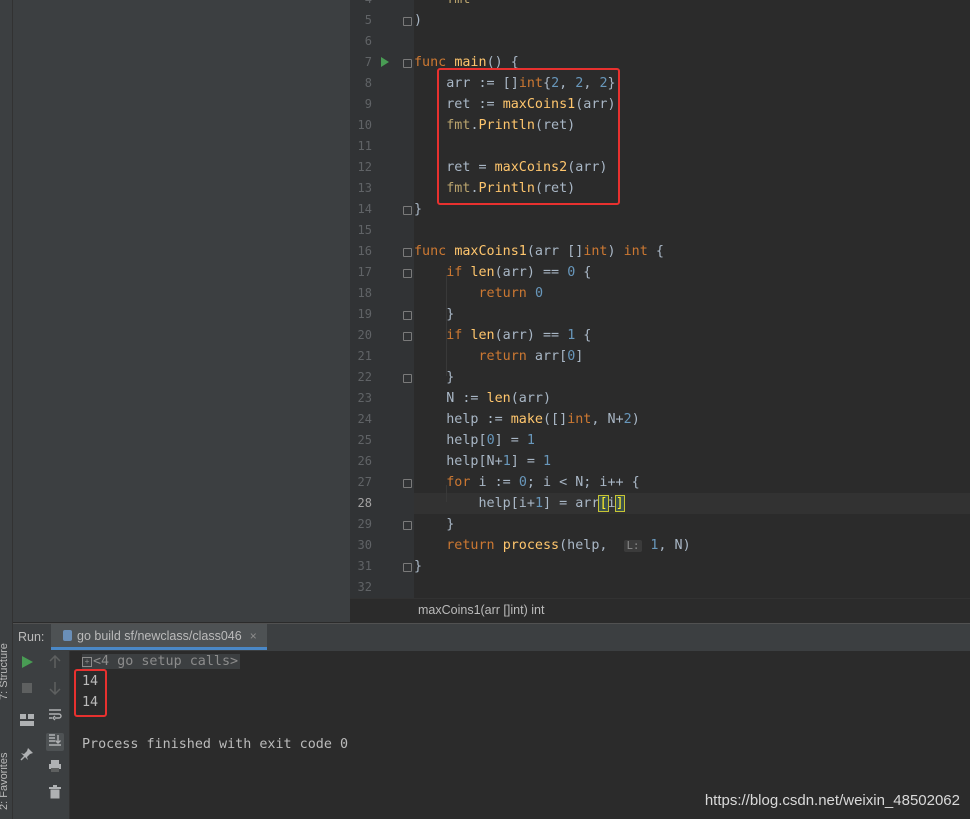  I want to click on code-line: fmt, so click(442, 5).